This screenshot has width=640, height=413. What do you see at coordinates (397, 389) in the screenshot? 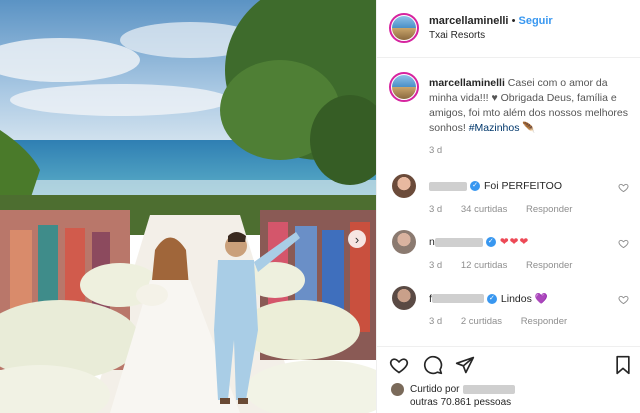
I see `liker-avatar` at bounding box center [397, 389].